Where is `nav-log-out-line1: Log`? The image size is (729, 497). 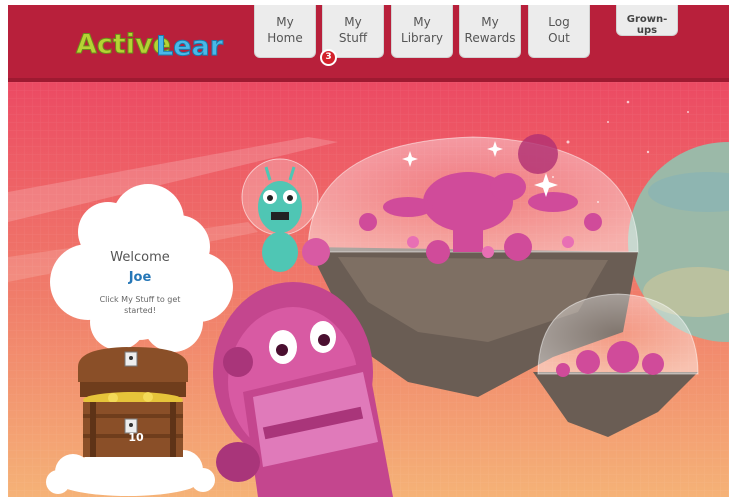 nav-log-out-line1: Log is located at coordinates (559, 22).